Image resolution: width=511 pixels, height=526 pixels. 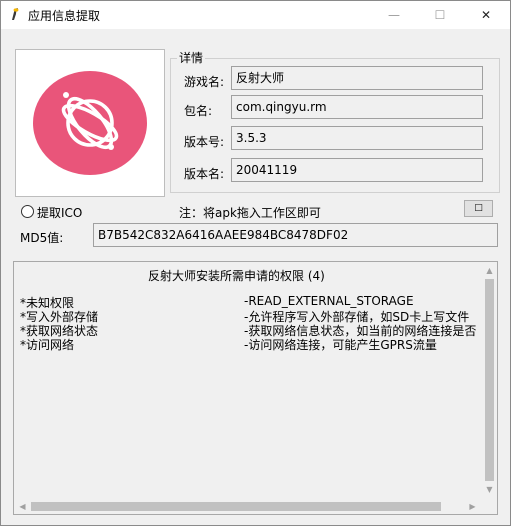 I want to click on horizontal-scrollbar: ◀ ▶, so click(x=247, y=506).